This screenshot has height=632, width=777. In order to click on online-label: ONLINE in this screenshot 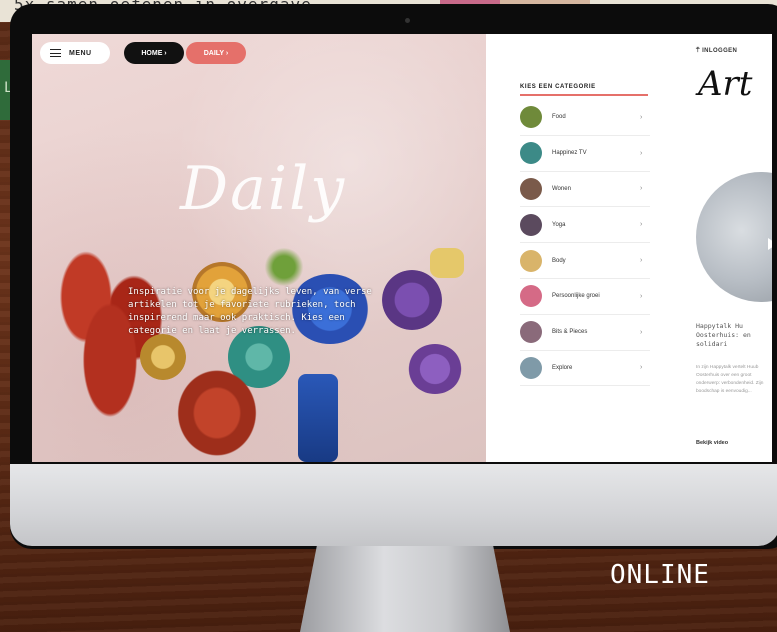, I will do `click(660, 575)`.